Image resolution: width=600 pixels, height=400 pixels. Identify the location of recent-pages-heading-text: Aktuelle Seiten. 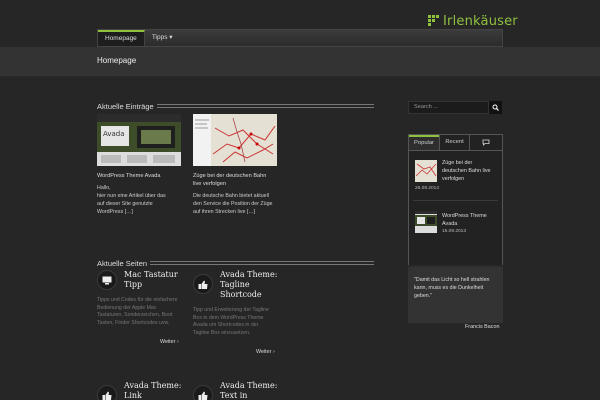
(122, 263).